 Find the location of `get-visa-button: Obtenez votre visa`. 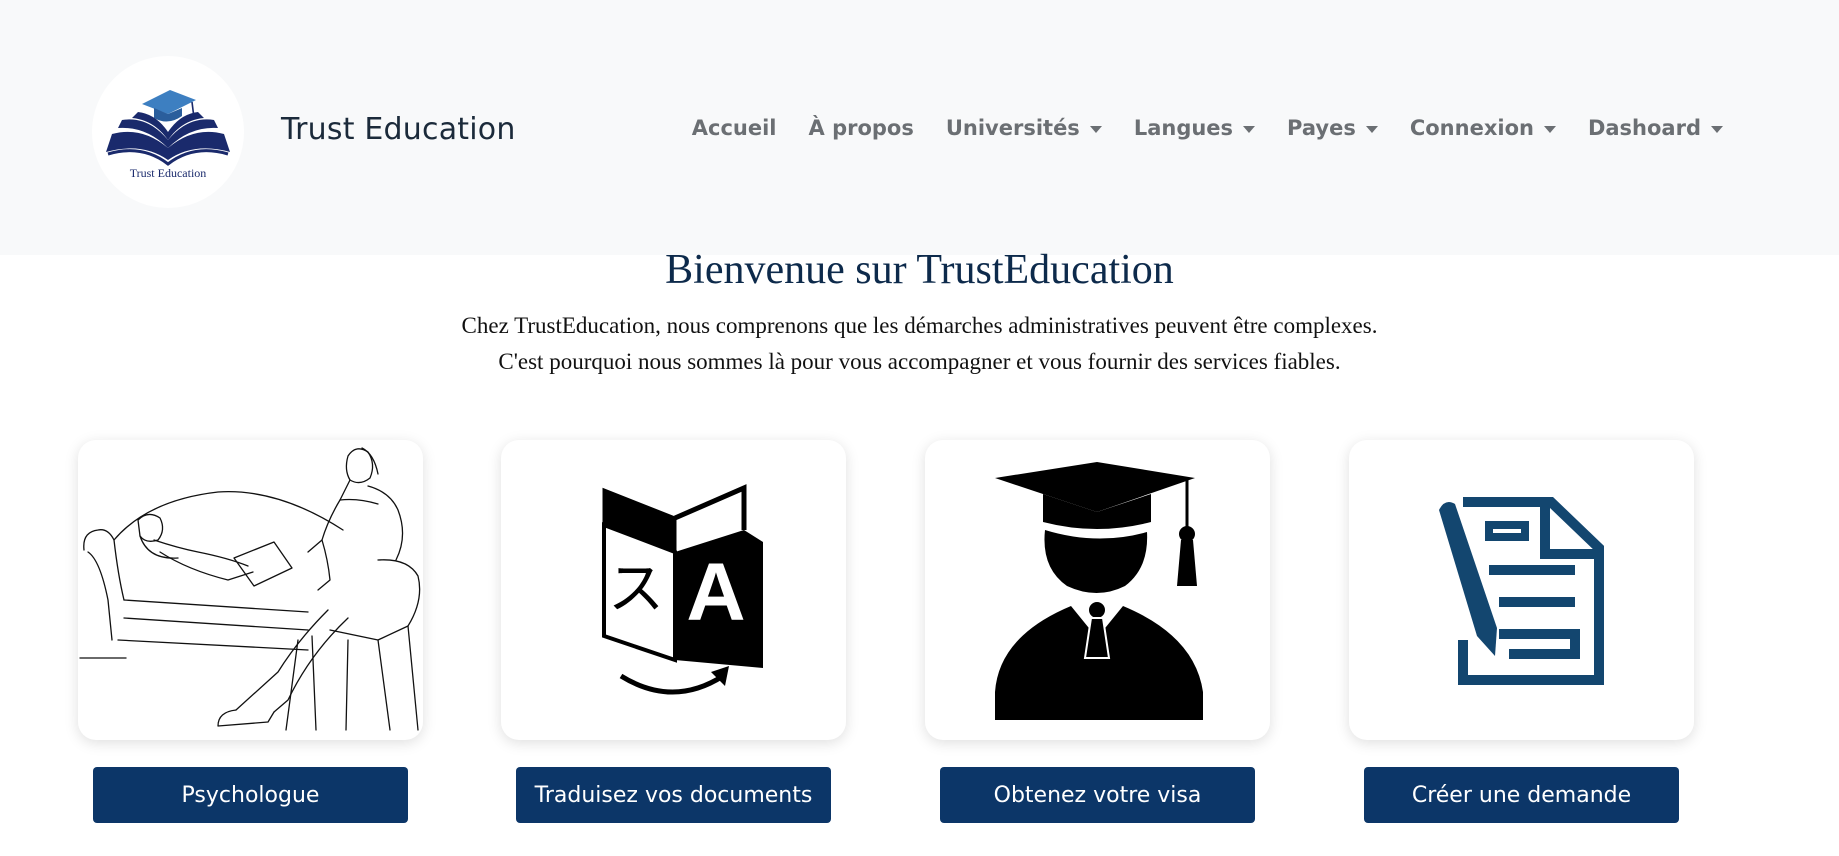

get-visa-button: Obtenez votre visa is located at coordinates (1097, 795).